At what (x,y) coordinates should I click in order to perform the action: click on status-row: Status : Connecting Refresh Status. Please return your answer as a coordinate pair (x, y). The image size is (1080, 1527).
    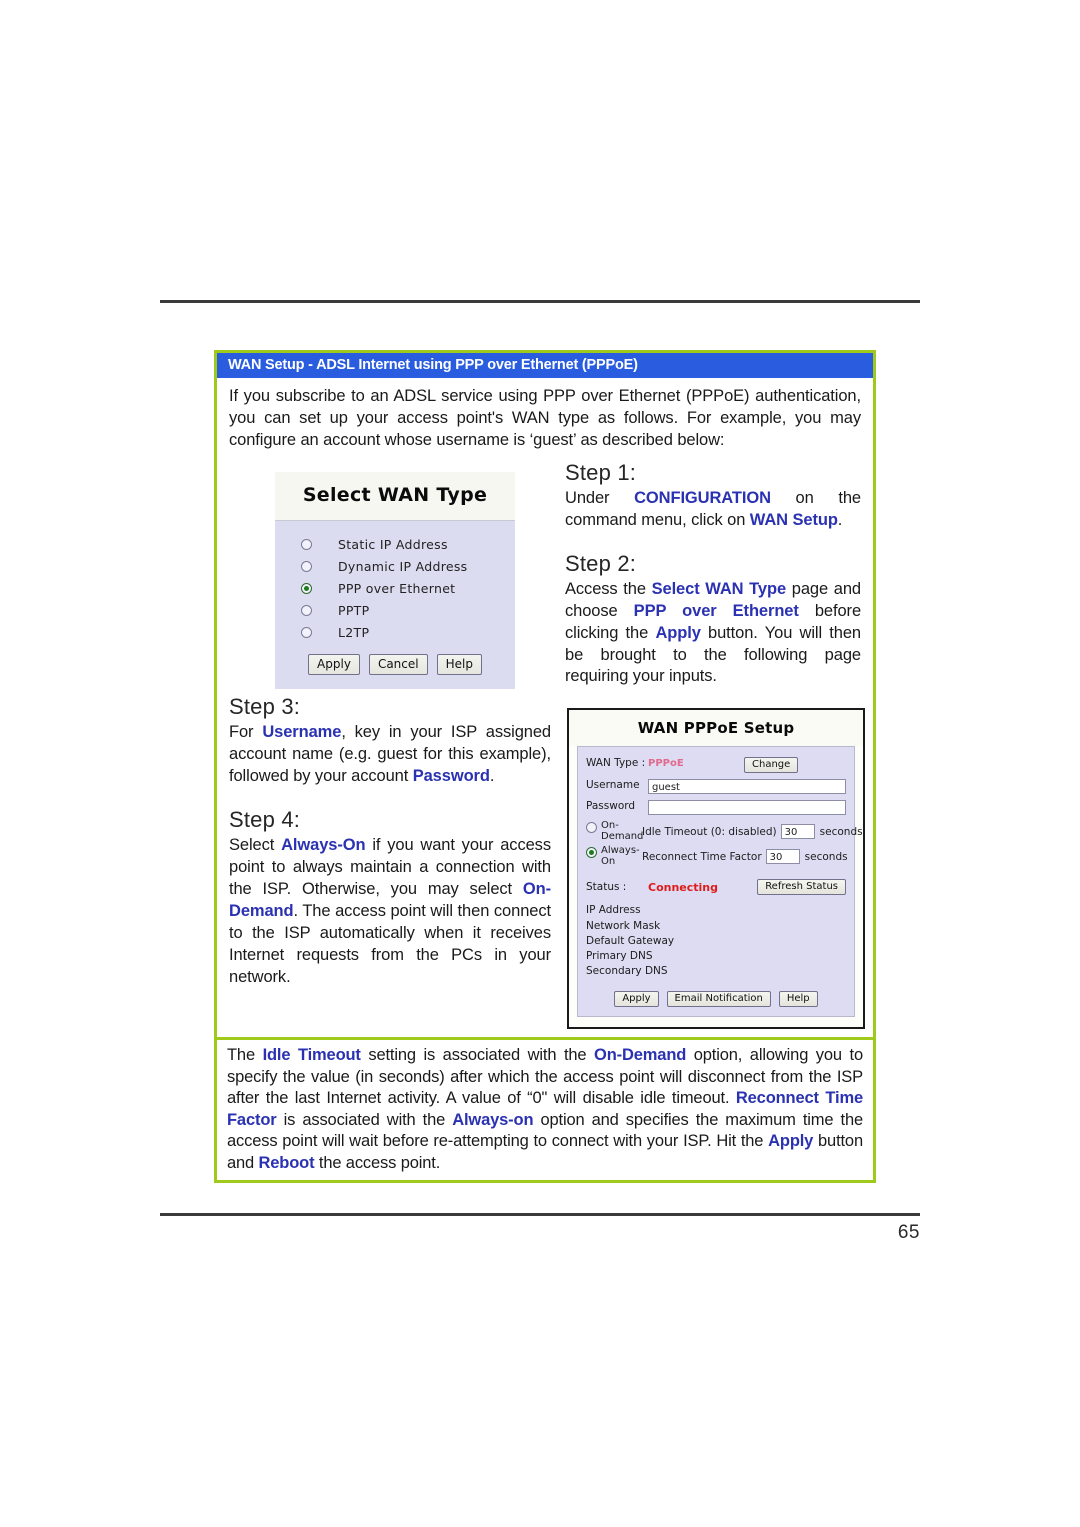
    Looking at the image, I should click on (716, 887).